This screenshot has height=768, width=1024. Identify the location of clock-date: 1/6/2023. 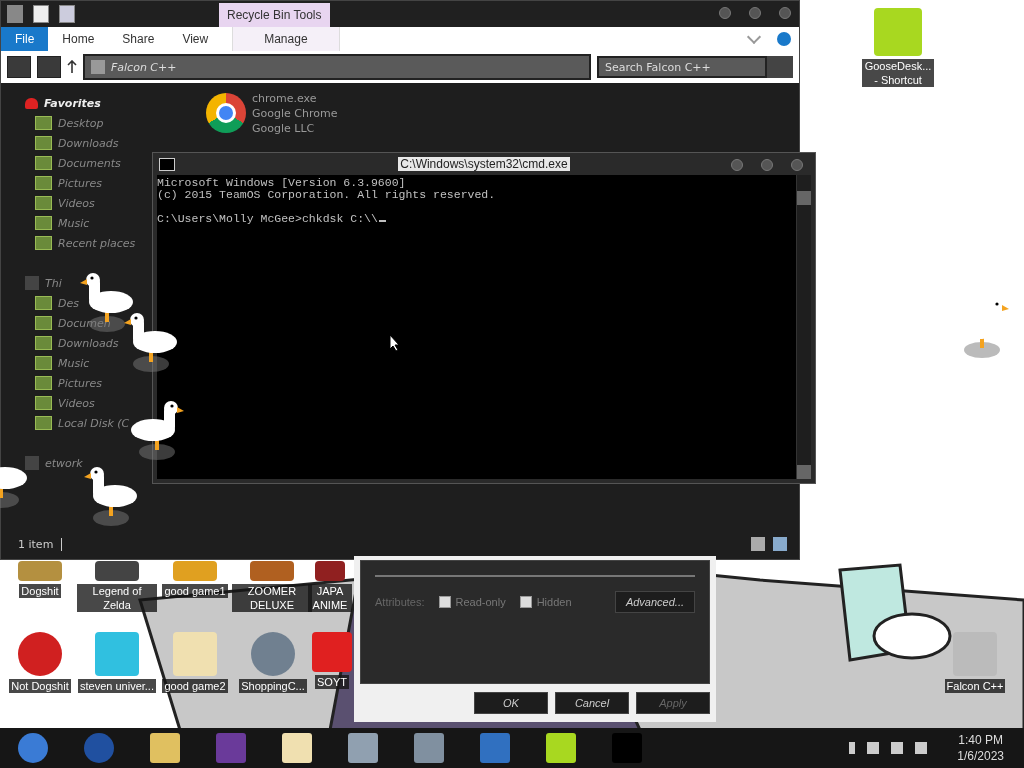
(980, 756).